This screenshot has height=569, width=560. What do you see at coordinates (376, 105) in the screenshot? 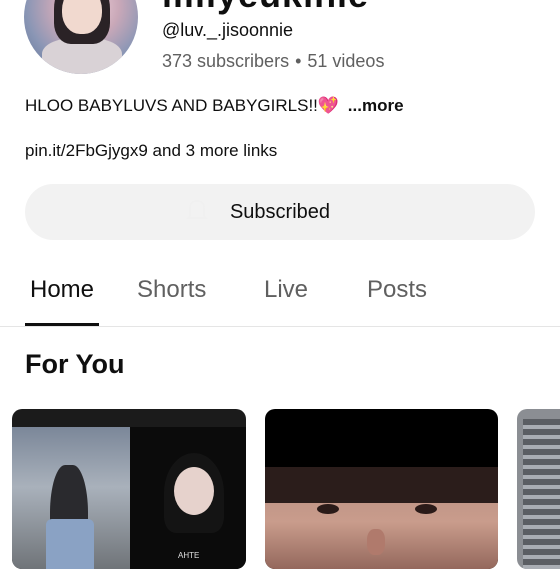
I see `more-link: ...more` at bounding box center [376, 105].